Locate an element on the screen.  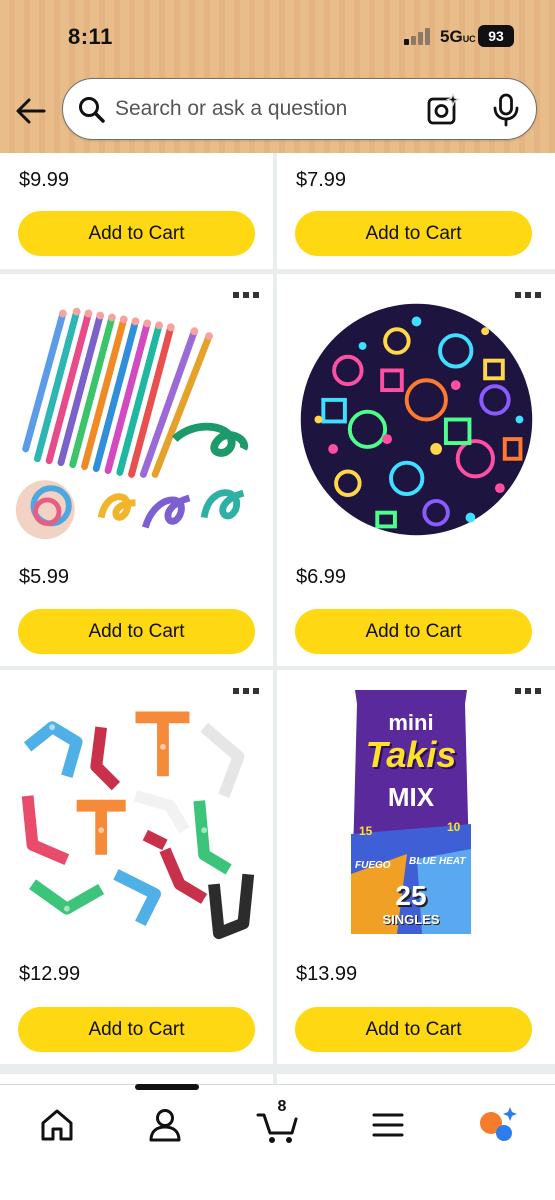
network-label: 5GUC is located at coordinates (458, 36).